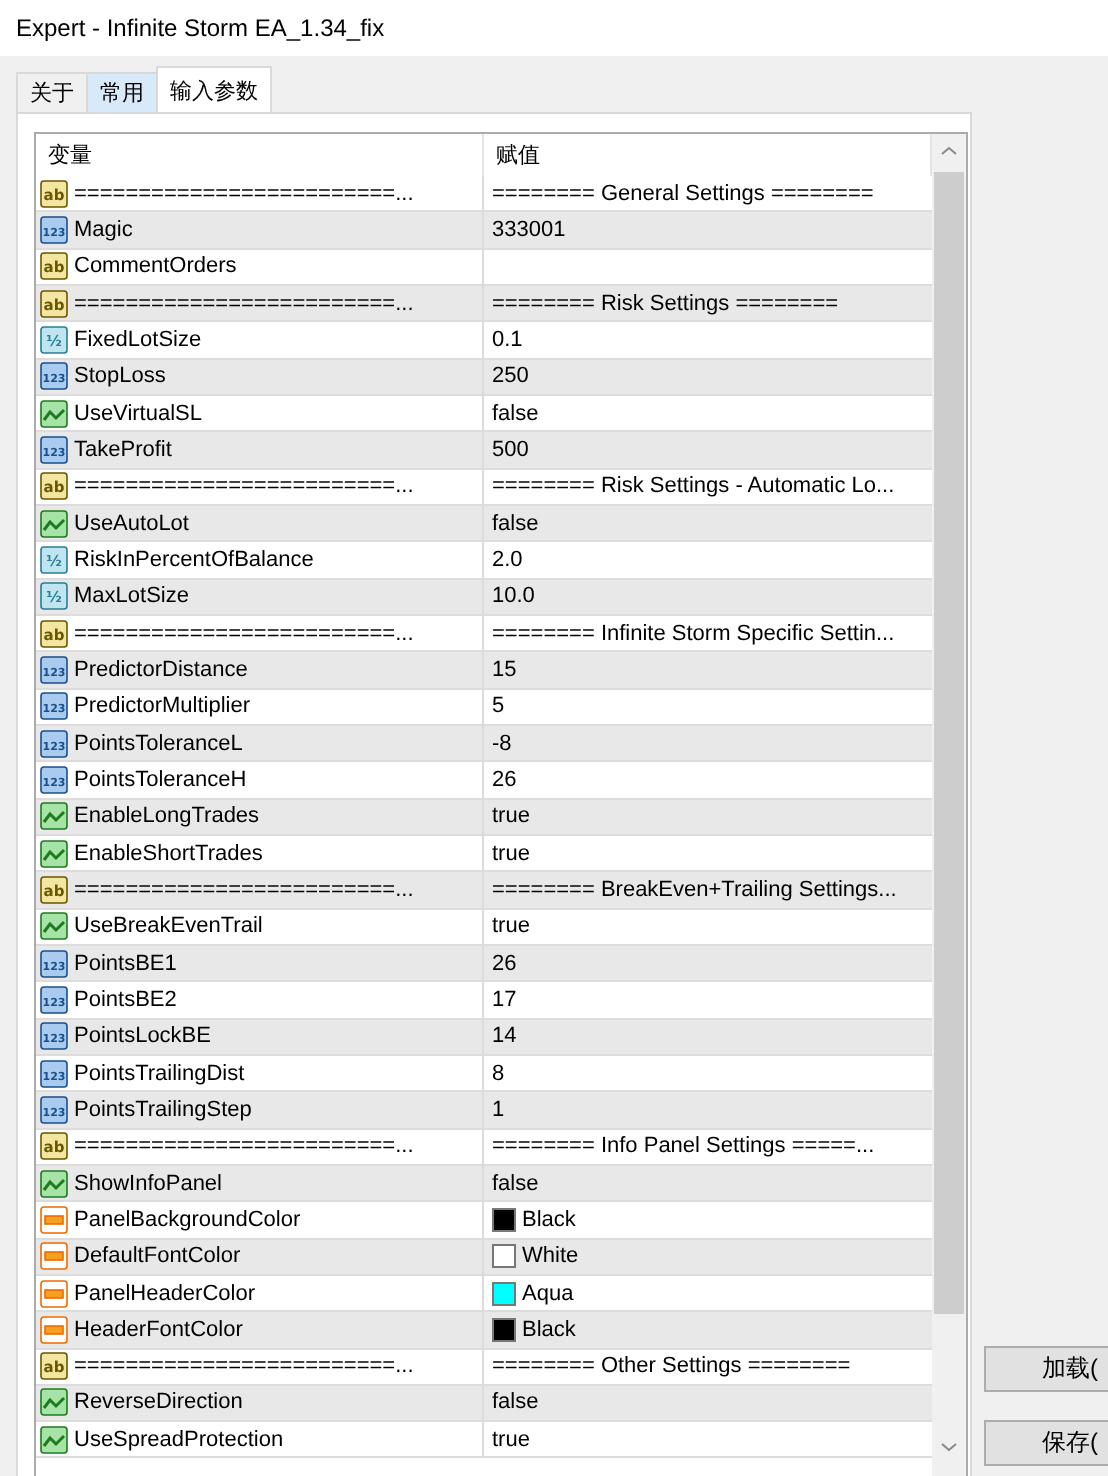  Describe the element at coordinates (683, 193) in the screenshot. I see `parameter-value: ======== General Settings ========` at that location.